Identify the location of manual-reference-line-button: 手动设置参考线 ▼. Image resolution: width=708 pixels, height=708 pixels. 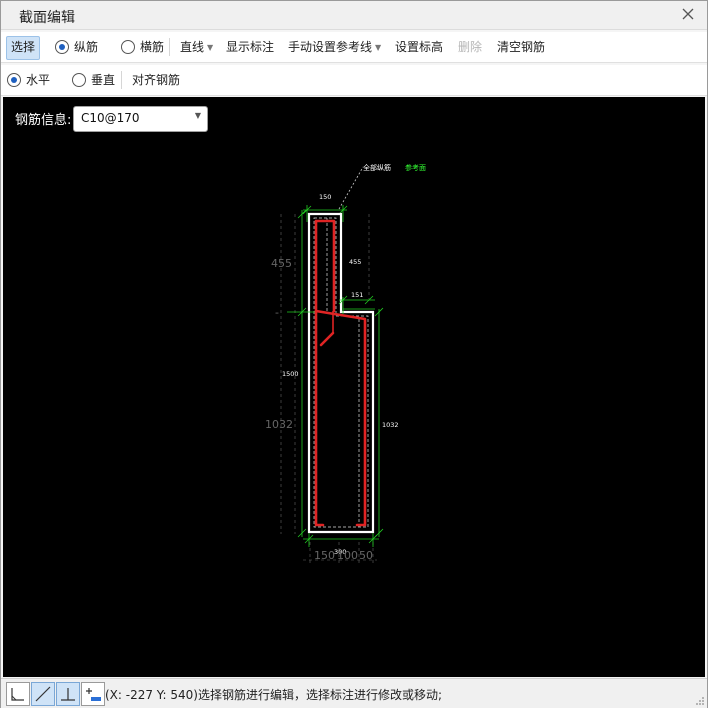
(334, 47).